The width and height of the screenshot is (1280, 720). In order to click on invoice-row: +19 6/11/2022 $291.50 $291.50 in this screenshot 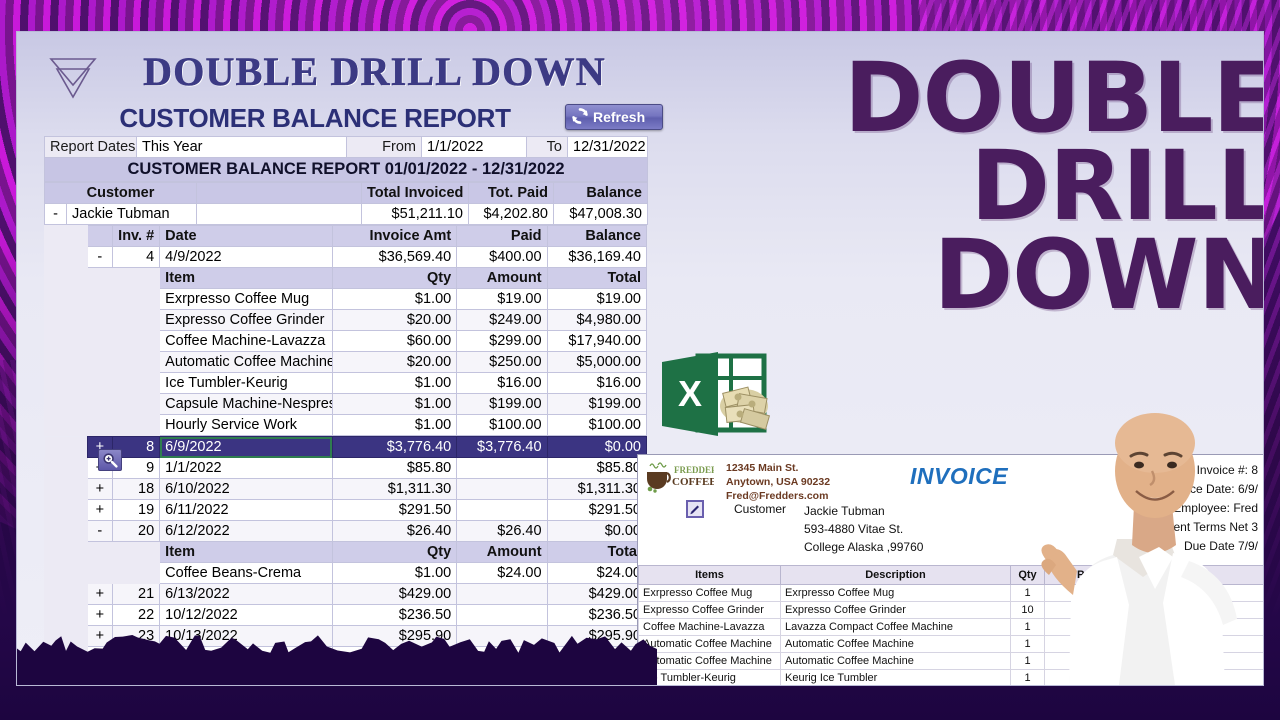, I will do `click(346, 510)`.